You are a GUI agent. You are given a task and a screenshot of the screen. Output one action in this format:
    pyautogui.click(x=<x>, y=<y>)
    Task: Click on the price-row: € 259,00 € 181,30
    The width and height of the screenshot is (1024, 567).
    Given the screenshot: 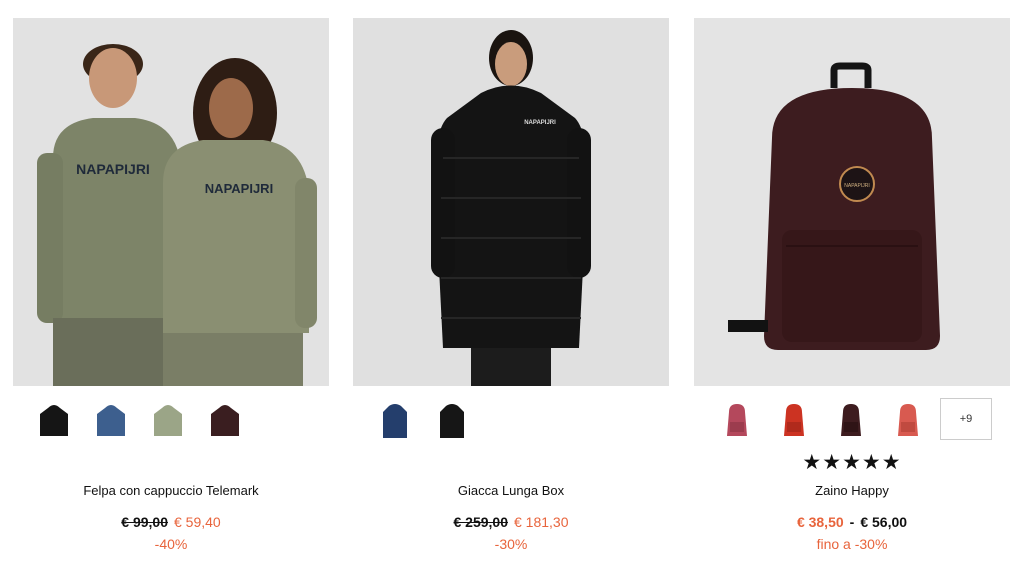 What is the action you would take?
    pyautogui.click(x=511, y=522)
    